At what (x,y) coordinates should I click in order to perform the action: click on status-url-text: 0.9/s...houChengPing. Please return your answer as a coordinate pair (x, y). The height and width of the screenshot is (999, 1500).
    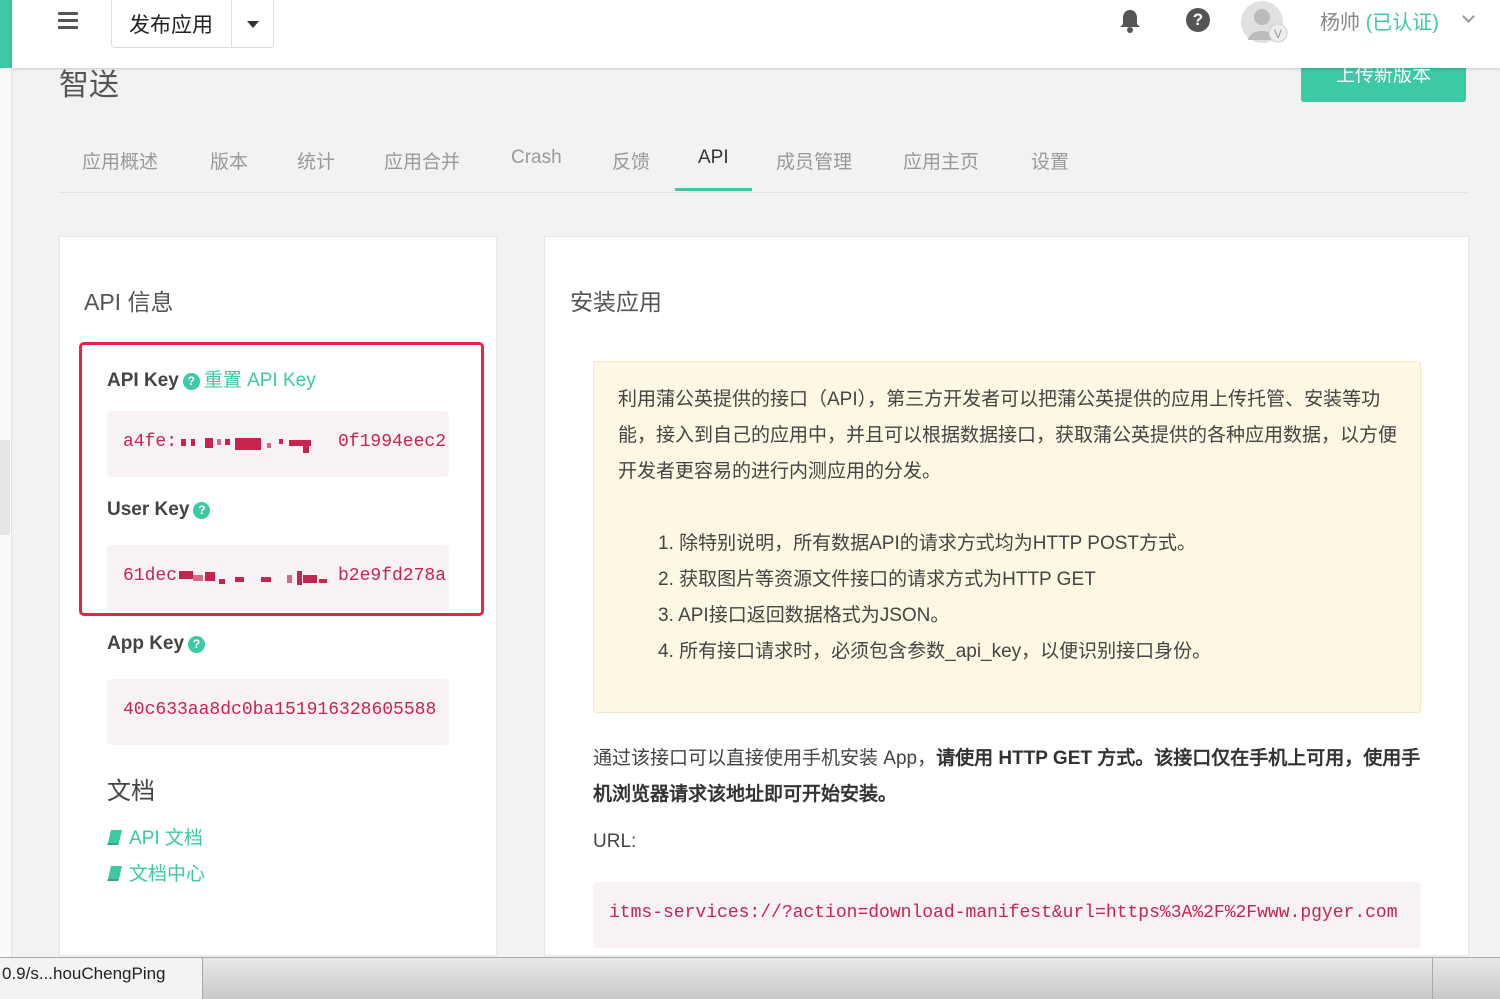
    Looking at the image, I should click on (84, 973).